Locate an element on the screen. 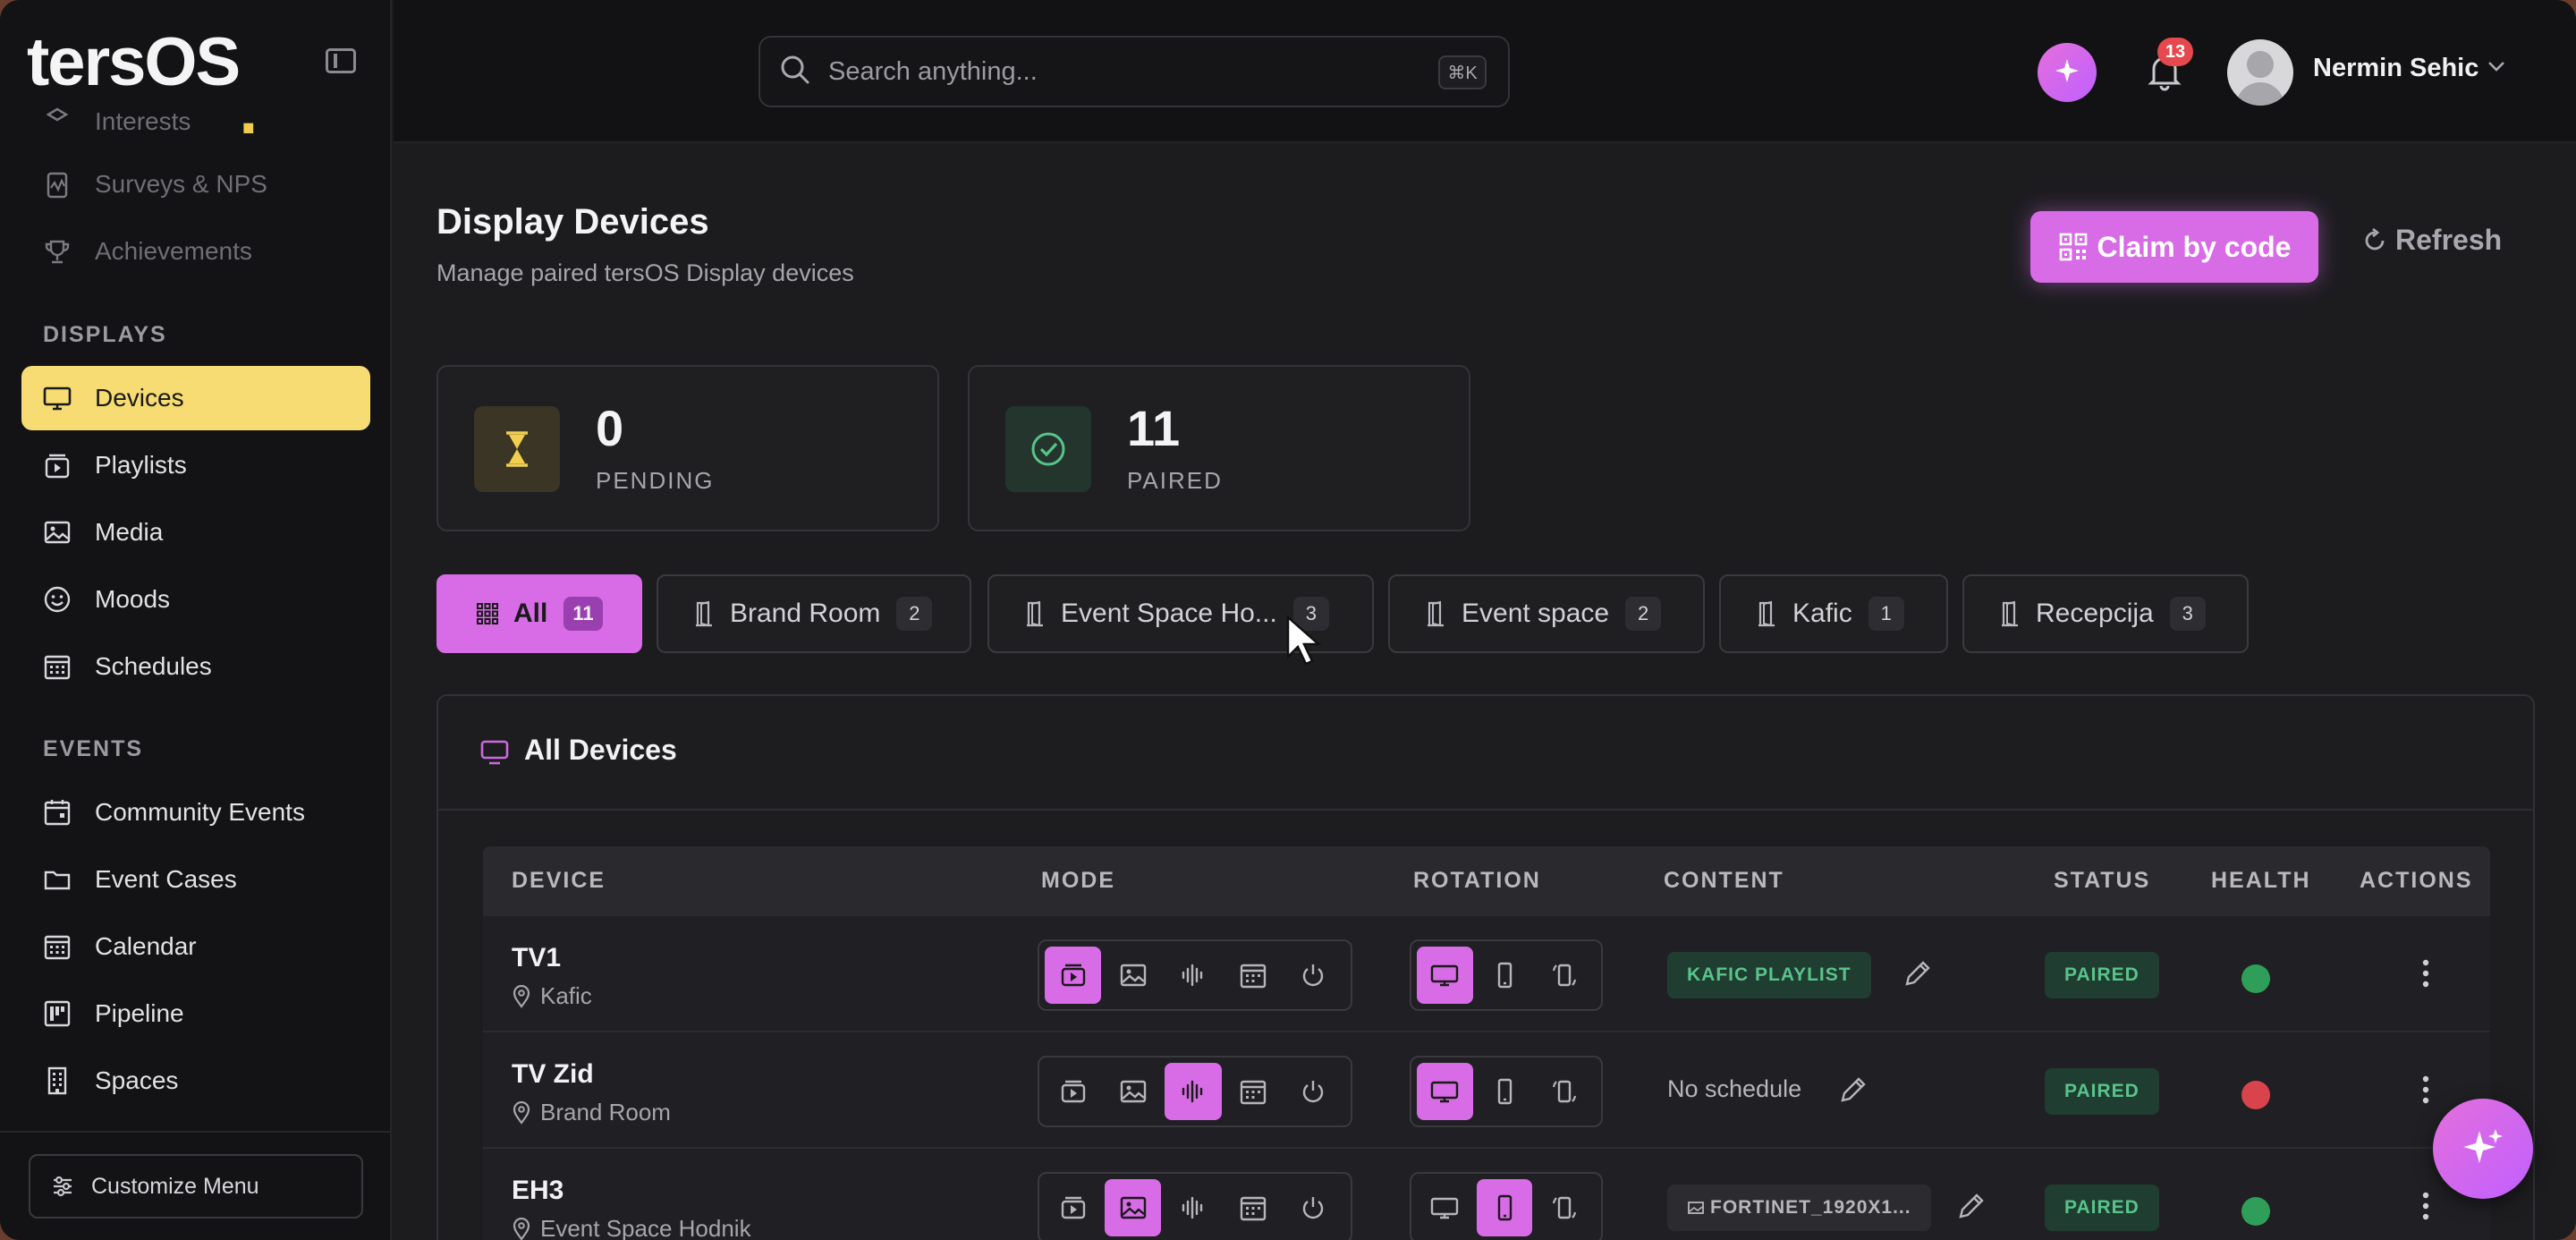 Image resolution: width=2576 pixels, height=1240 pixels. claim-by-code-button: Claim by code is located at coordinates (2174, 247).